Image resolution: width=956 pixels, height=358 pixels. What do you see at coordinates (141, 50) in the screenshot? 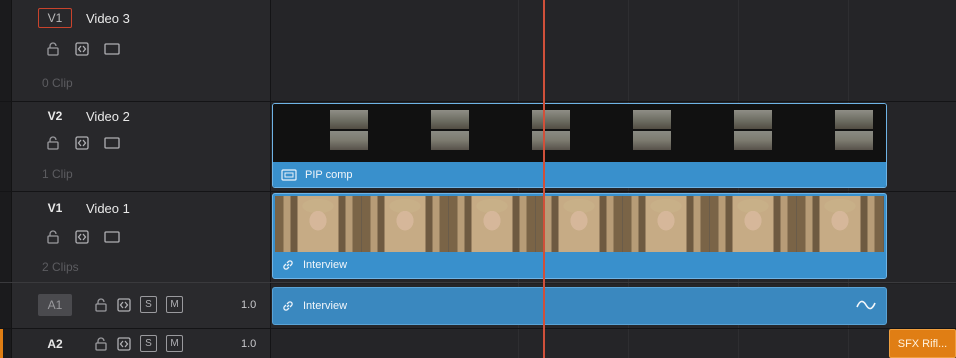
I see `track-header-video-3: V1 Video 3 0 Clip` at bounding box center [141, 50].